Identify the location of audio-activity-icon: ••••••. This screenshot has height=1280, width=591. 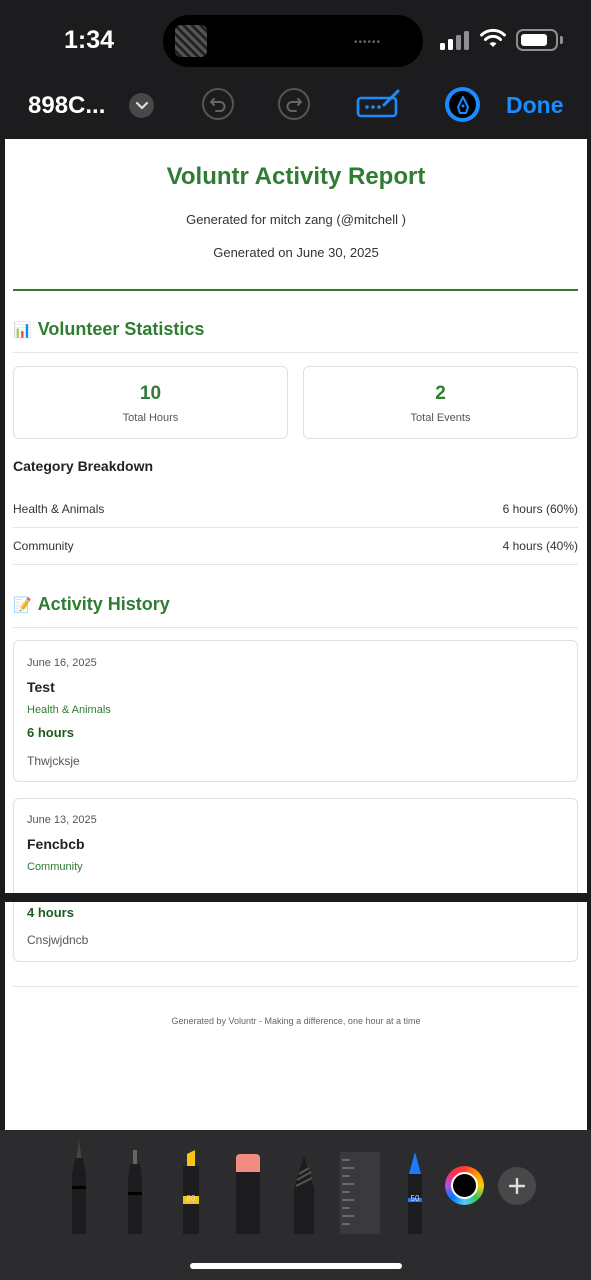
(367, 42).